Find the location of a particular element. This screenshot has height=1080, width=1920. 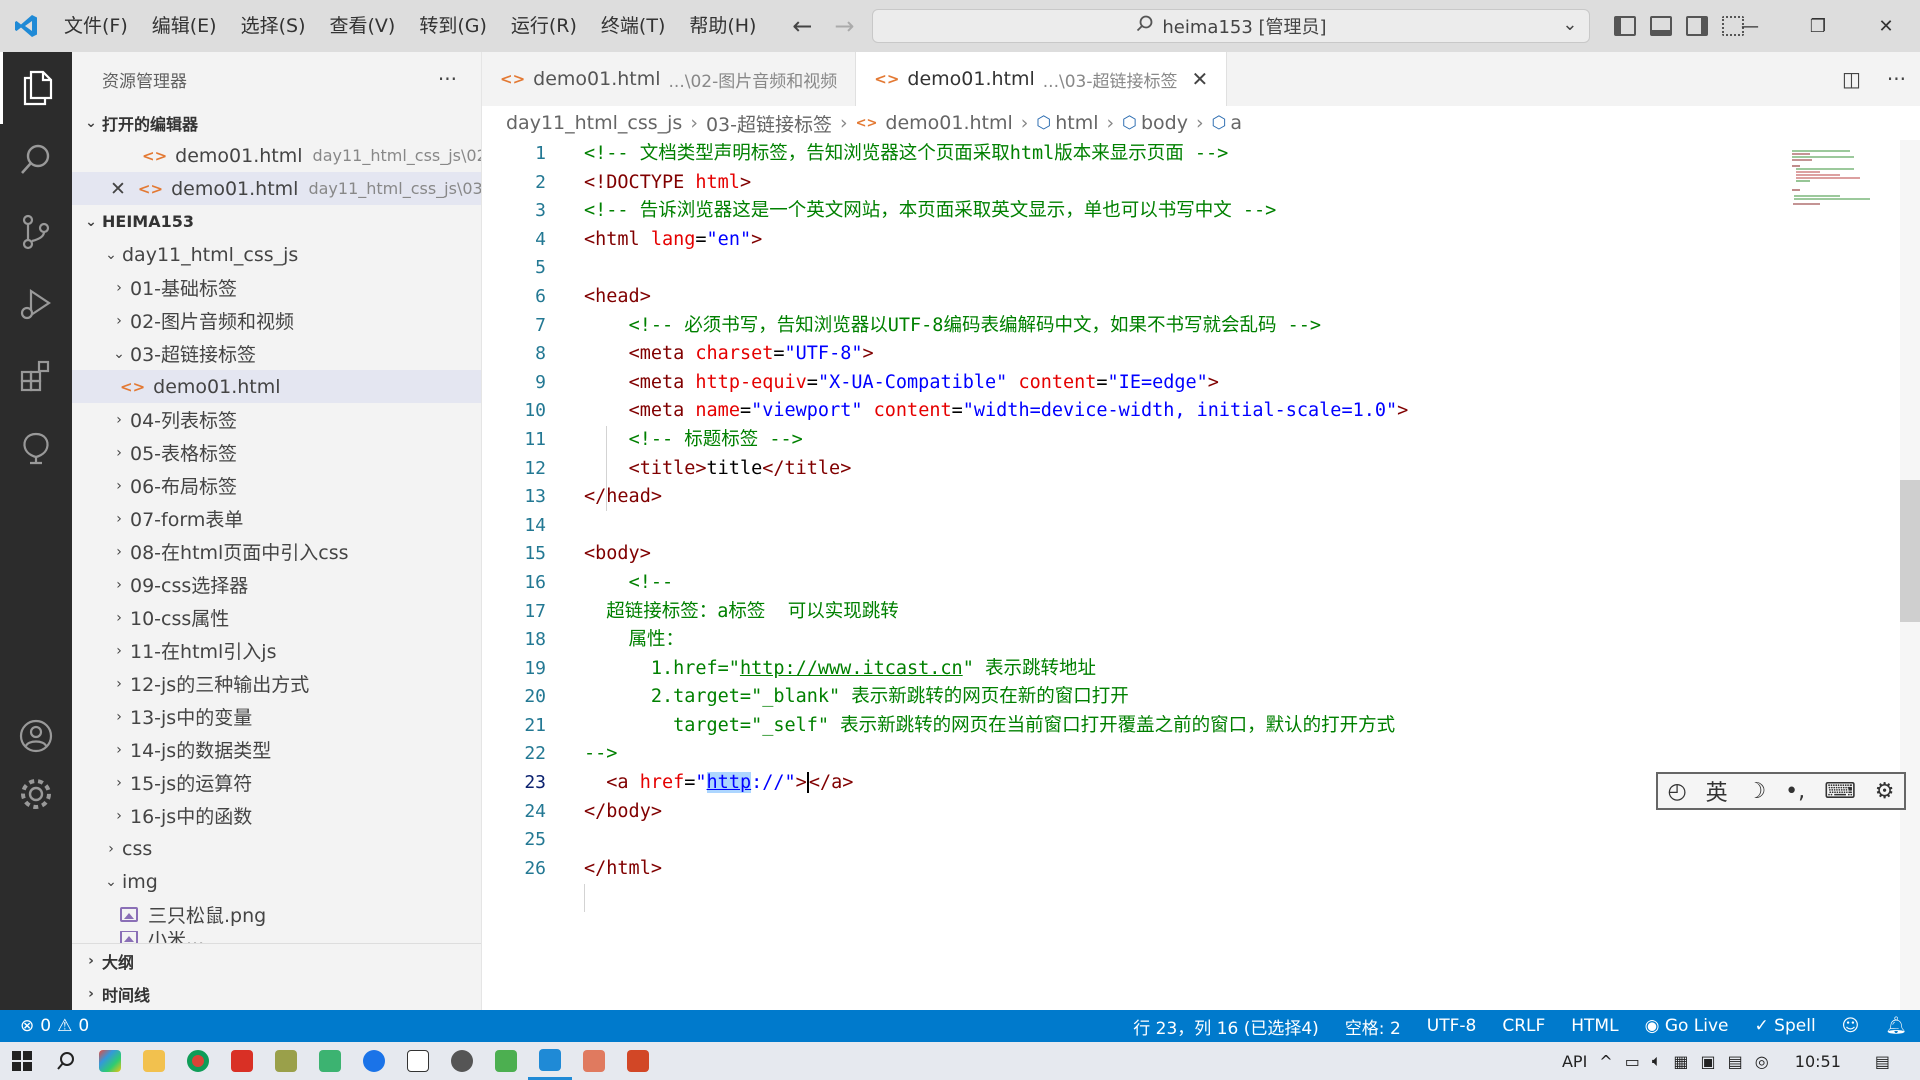

notification-center-icon: ▤ is located at coordinates (1882, 1061).